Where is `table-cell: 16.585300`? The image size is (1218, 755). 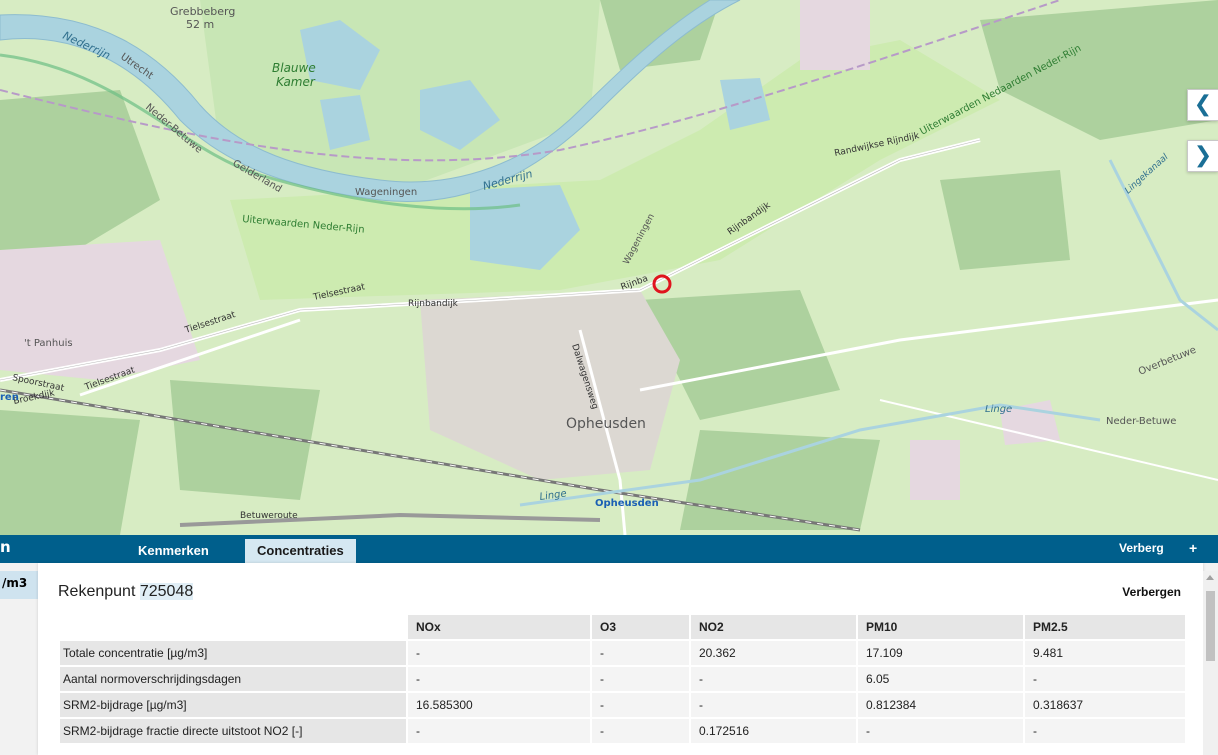
table-cell: 16.585300 is located at coordinates (499, 705).